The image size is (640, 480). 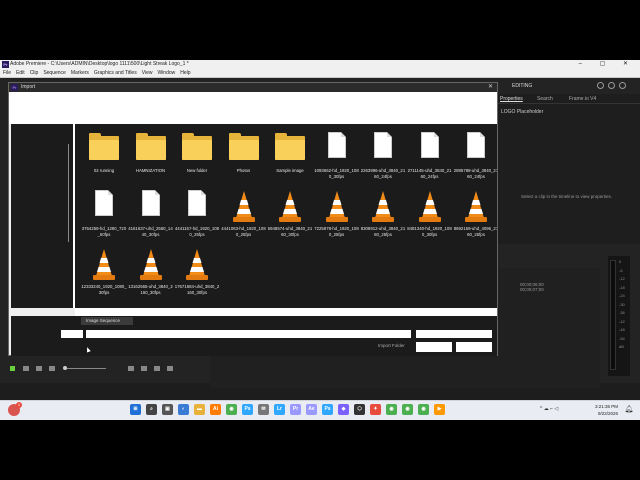 What do you see at coordinates (170, 368) in the screenshot?
I see `trash-icon` at bounding box center [170, 368].